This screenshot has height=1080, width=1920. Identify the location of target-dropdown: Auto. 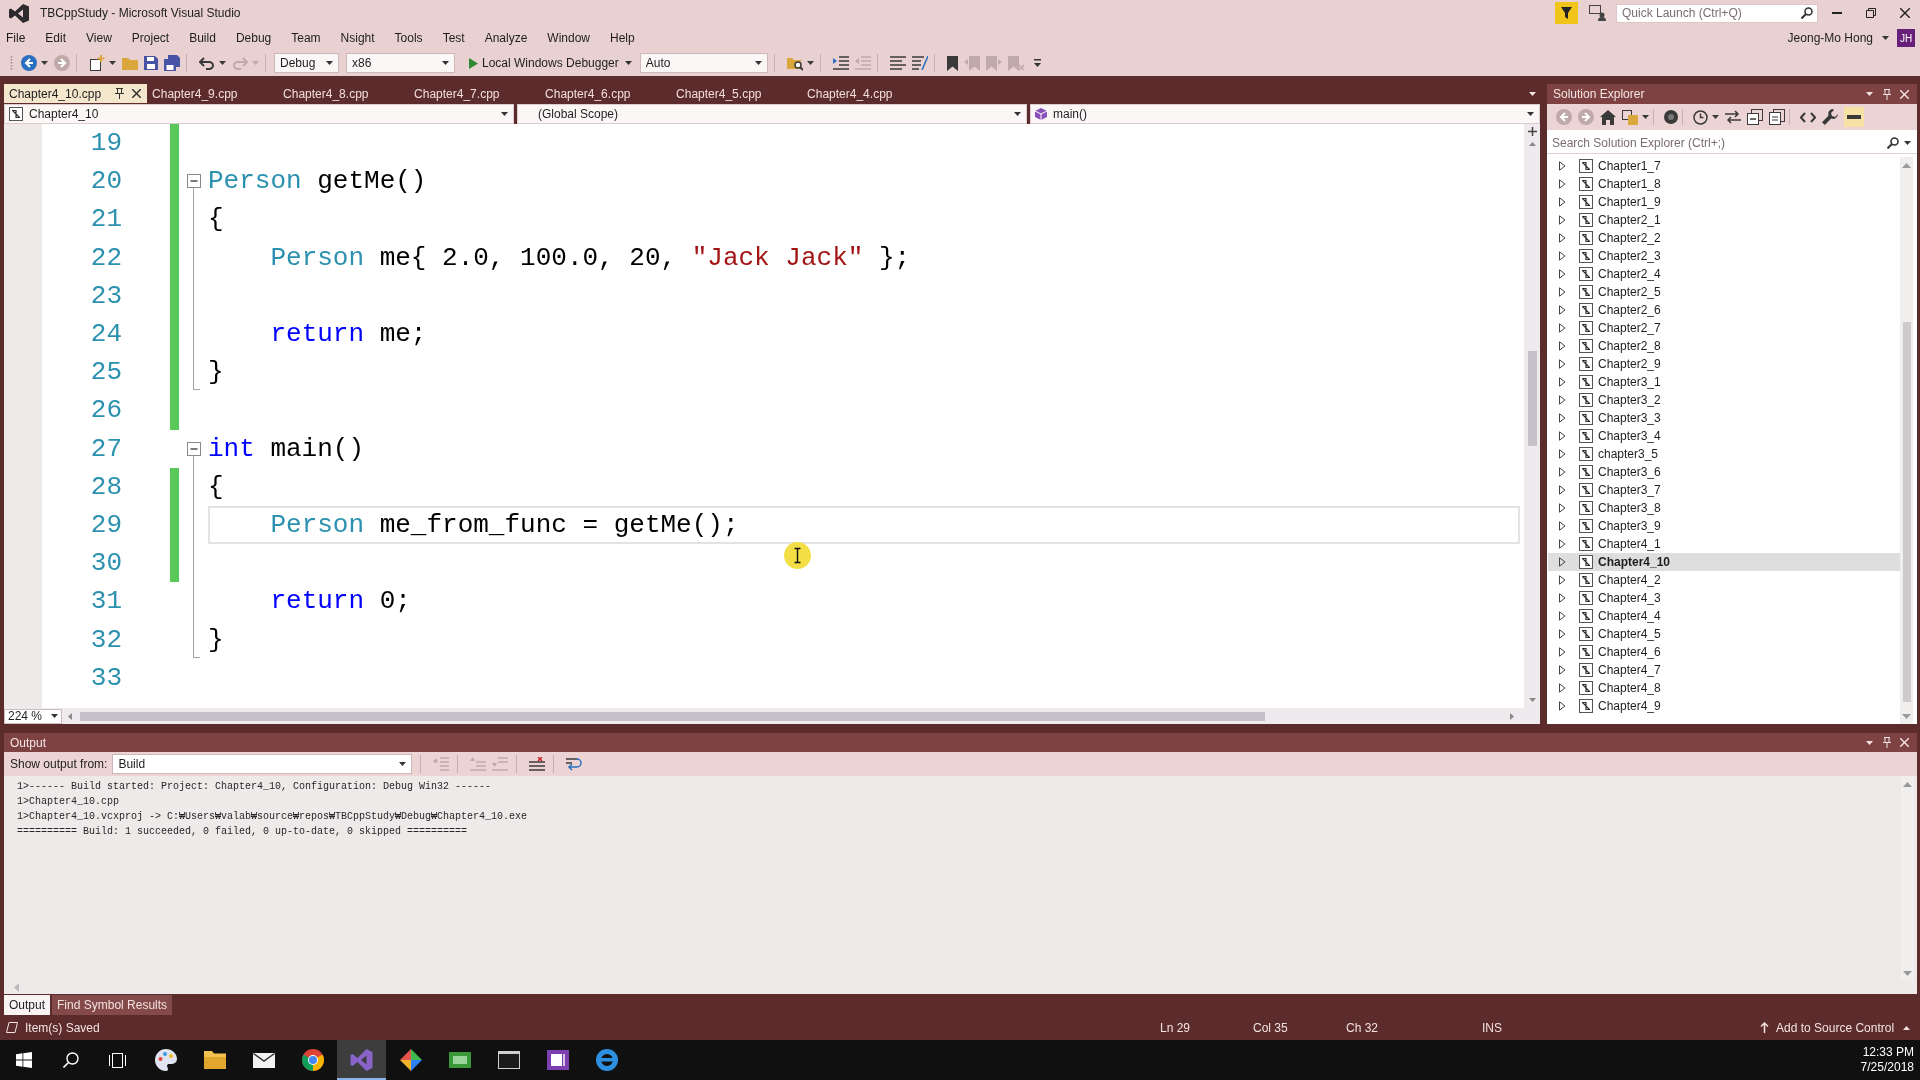
(703, 63).